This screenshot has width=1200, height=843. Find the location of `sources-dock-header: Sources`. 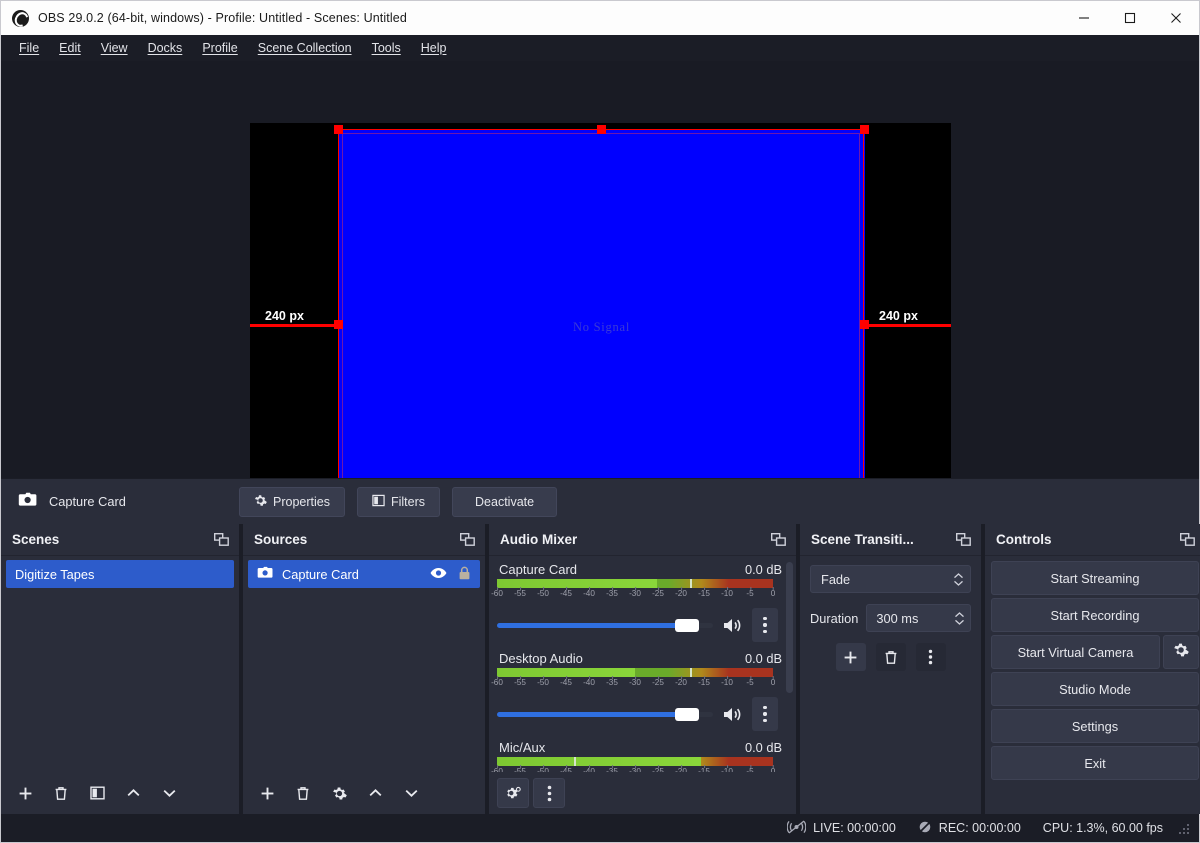

sources-dock-header: Sources is located at coordinates (364, 540).